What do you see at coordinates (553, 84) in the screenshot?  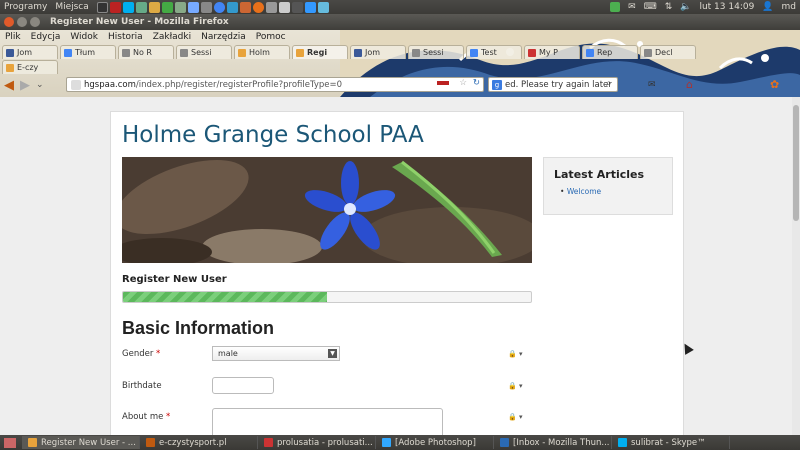 I see `search-bar: g ed. Please try again later` at bounding box center [553, 84].